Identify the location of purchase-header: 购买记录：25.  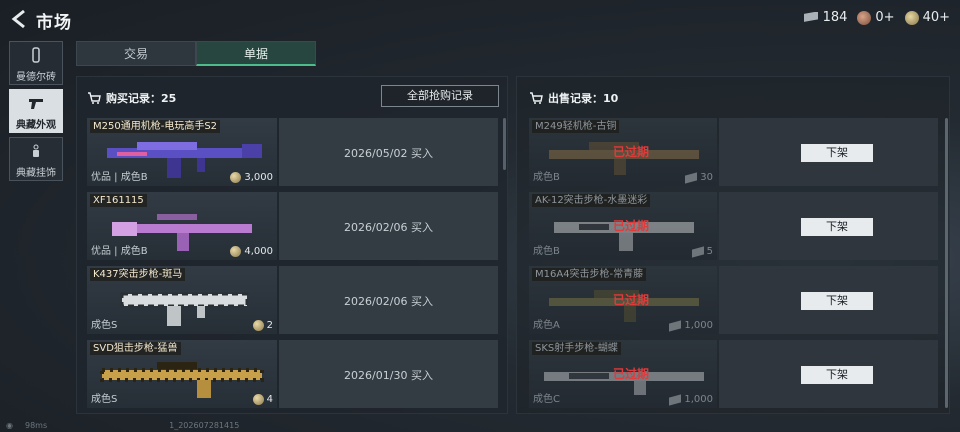
(131, 98).